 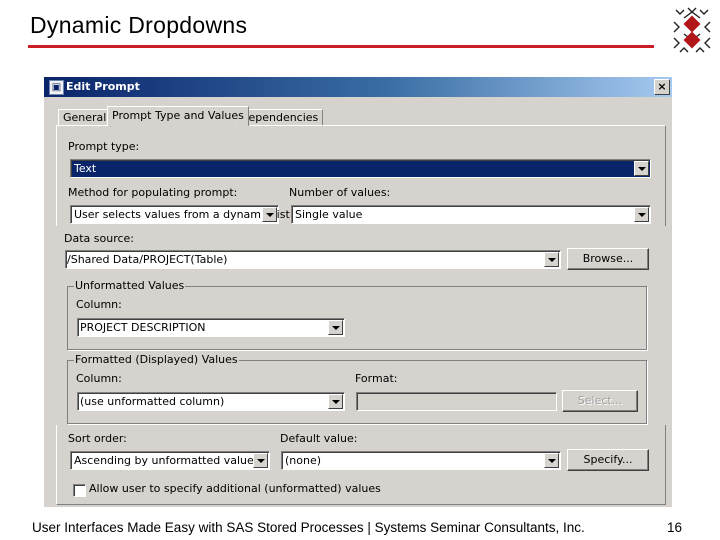 I want to click on number-of-values-select: Single value, so click(x=471, y=214).